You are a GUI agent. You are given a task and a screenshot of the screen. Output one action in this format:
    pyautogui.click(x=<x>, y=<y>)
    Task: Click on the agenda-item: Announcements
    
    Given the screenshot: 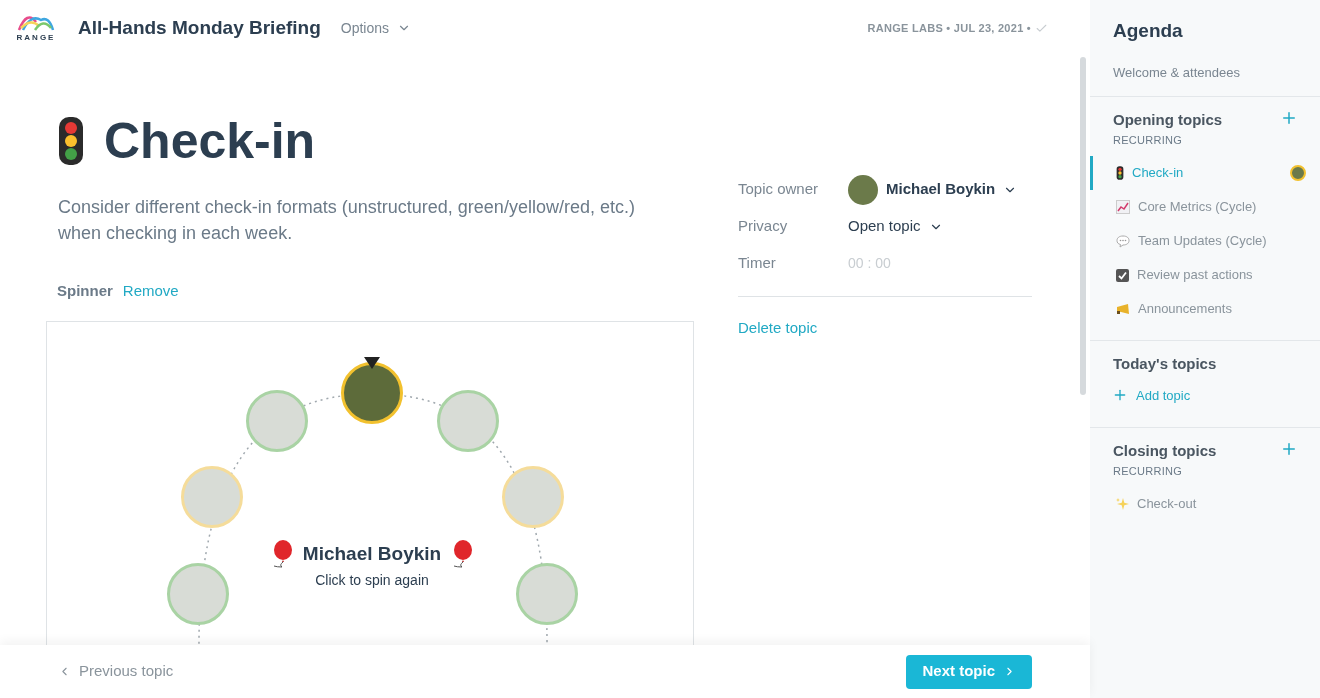 What is the action you would take?
    pyautogui.click(x=1205, y=309)
    